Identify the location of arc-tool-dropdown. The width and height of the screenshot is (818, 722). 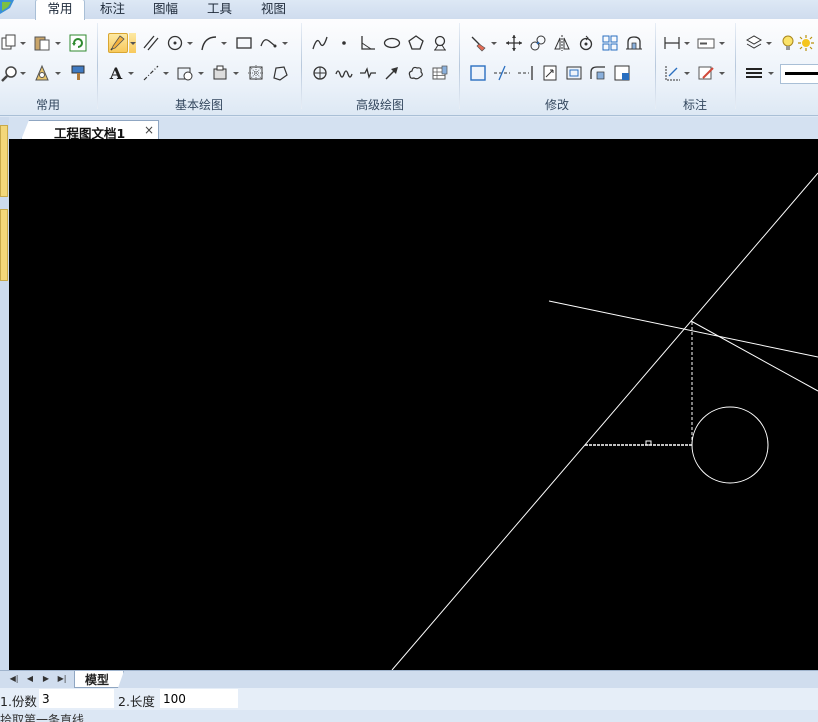
(223, 43).